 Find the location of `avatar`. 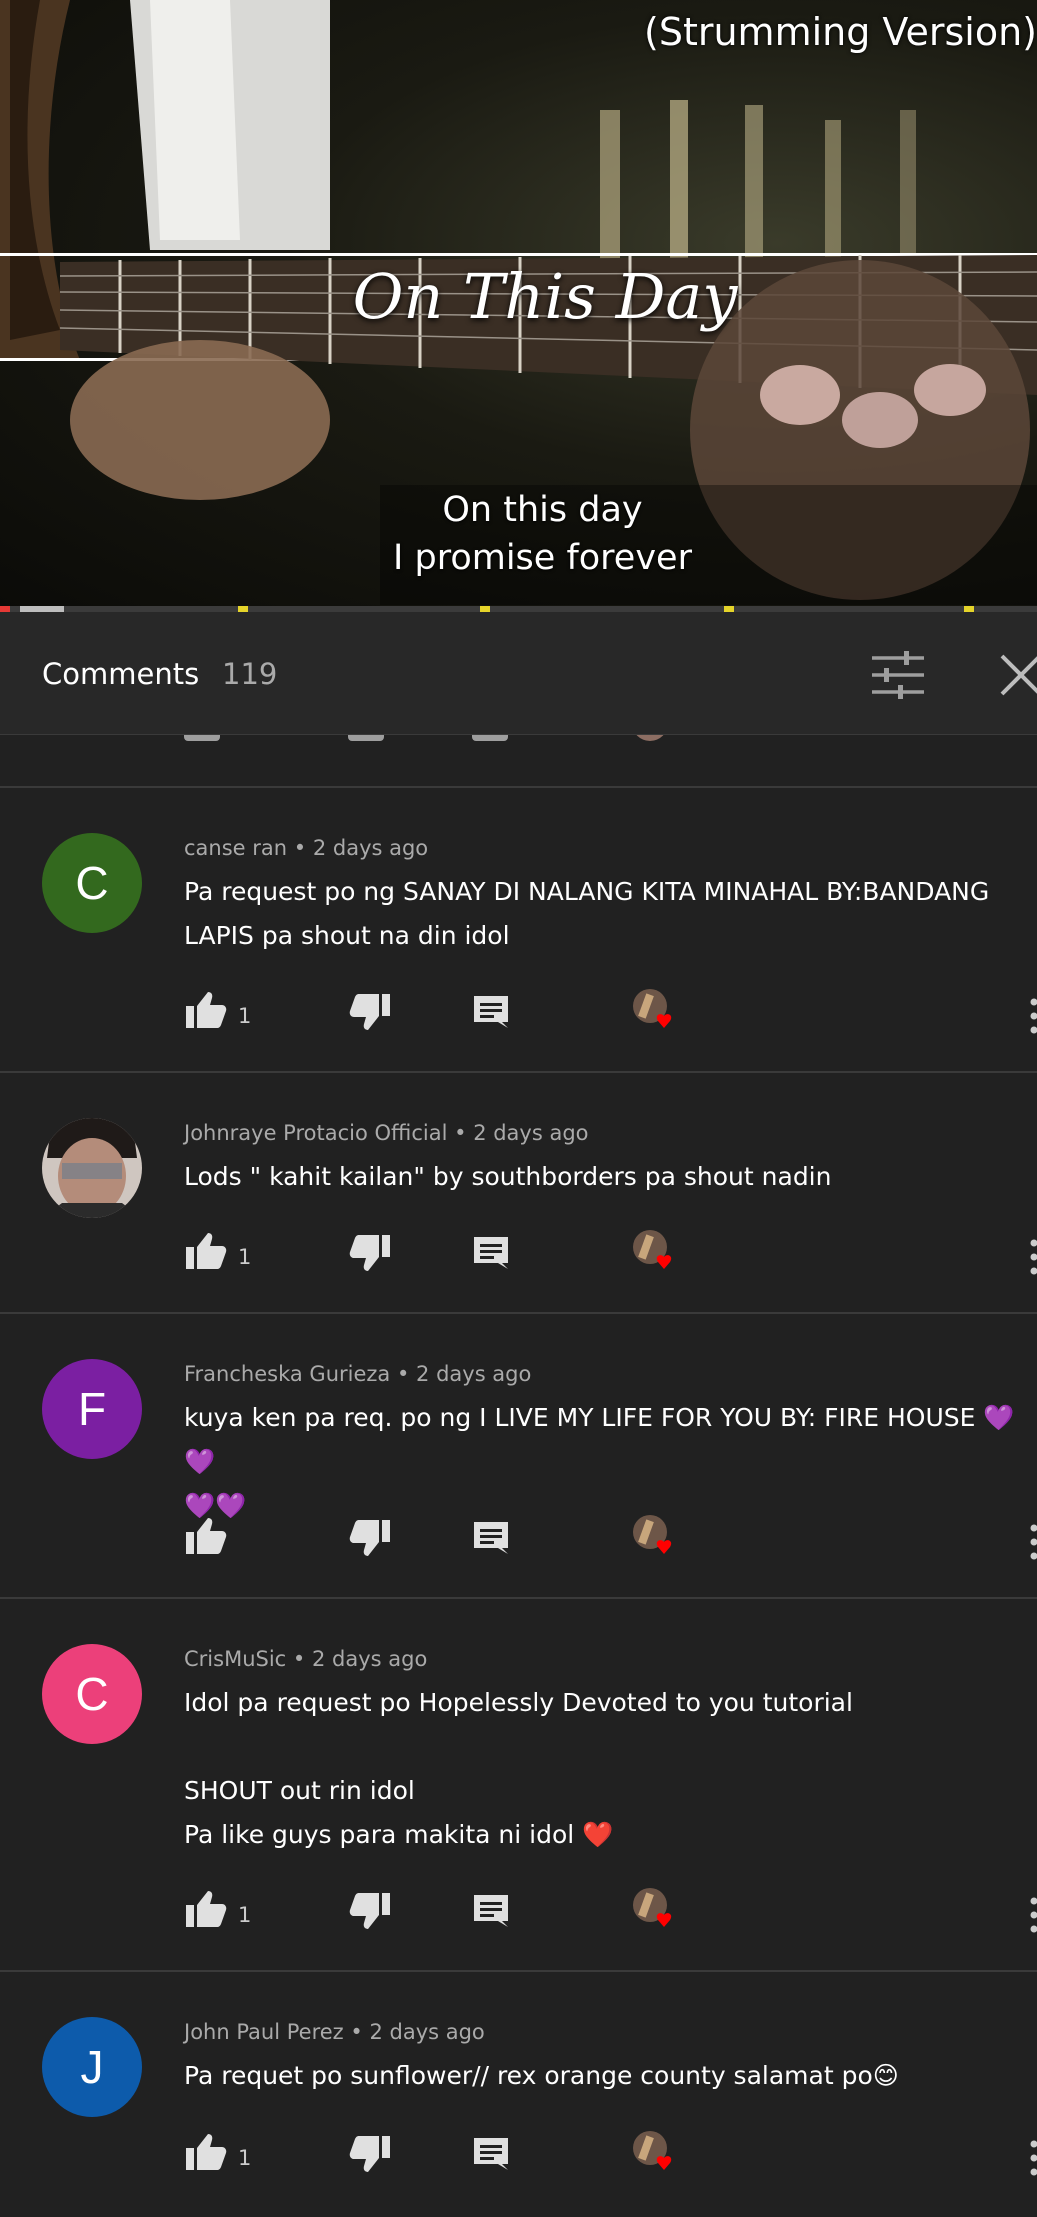

avatar is located at coordinates (92, 1168).